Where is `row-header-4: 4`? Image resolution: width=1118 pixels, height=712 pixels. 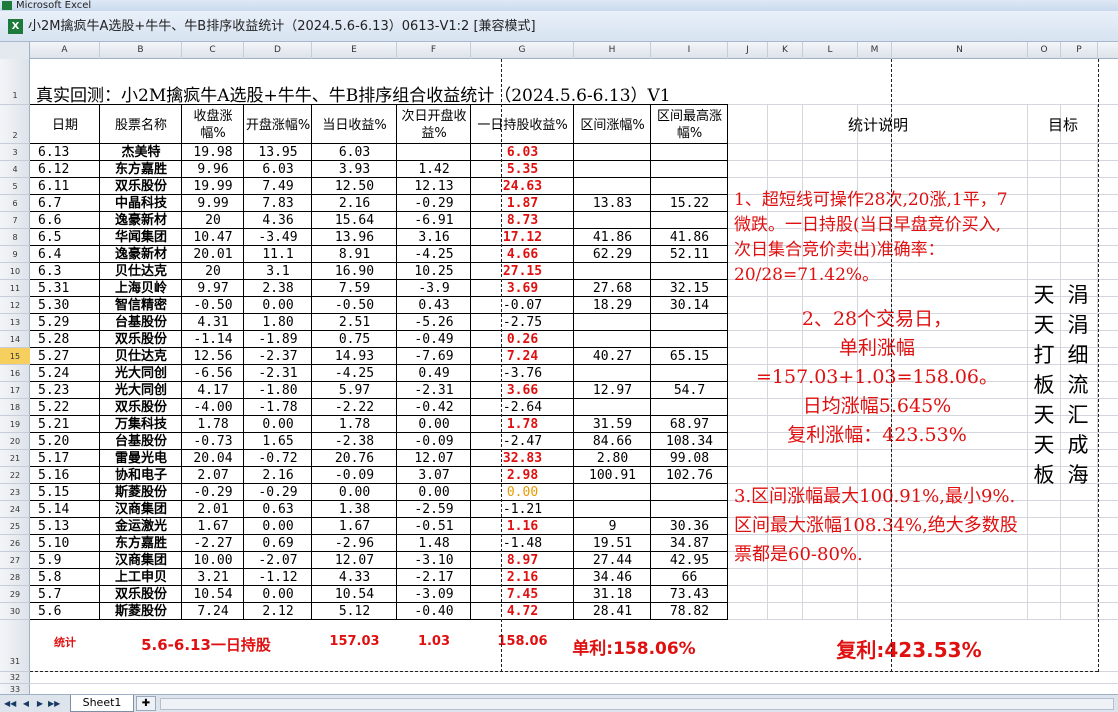
row-header-4: 4 is located at coordinates (15, 169).